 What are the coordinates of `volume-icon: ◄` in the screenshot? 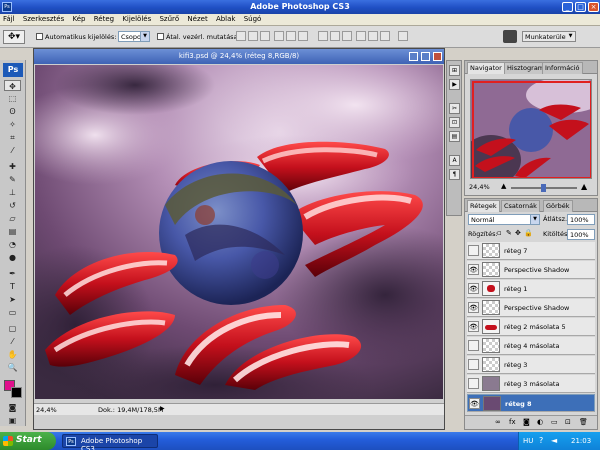 It's located at (554, 440).